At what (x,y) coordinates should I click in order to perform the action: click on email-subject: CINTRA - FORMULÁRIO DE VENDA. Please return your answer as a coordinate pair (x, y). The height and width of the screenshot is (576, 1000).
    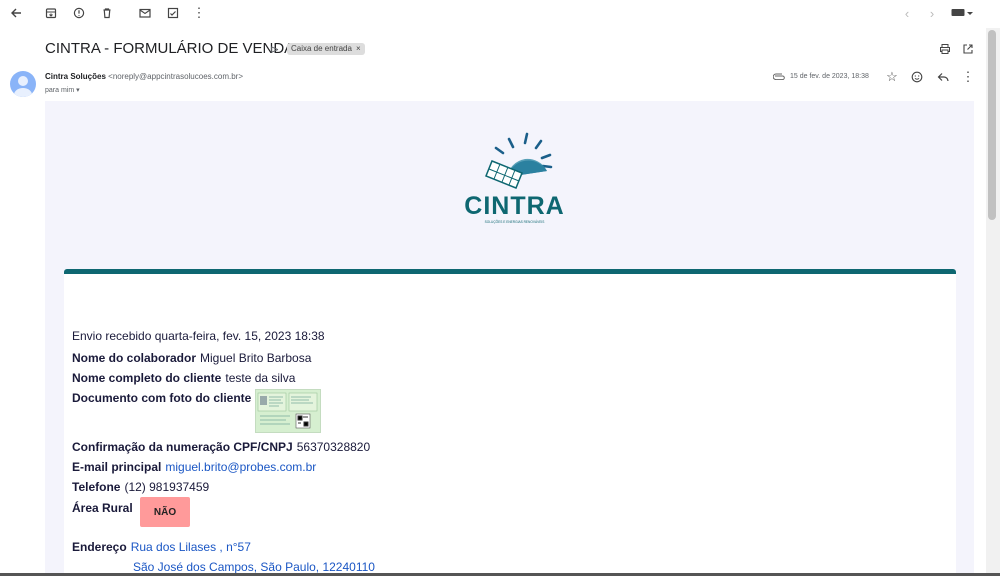
    Looking at the image, I should click on (170, 48).